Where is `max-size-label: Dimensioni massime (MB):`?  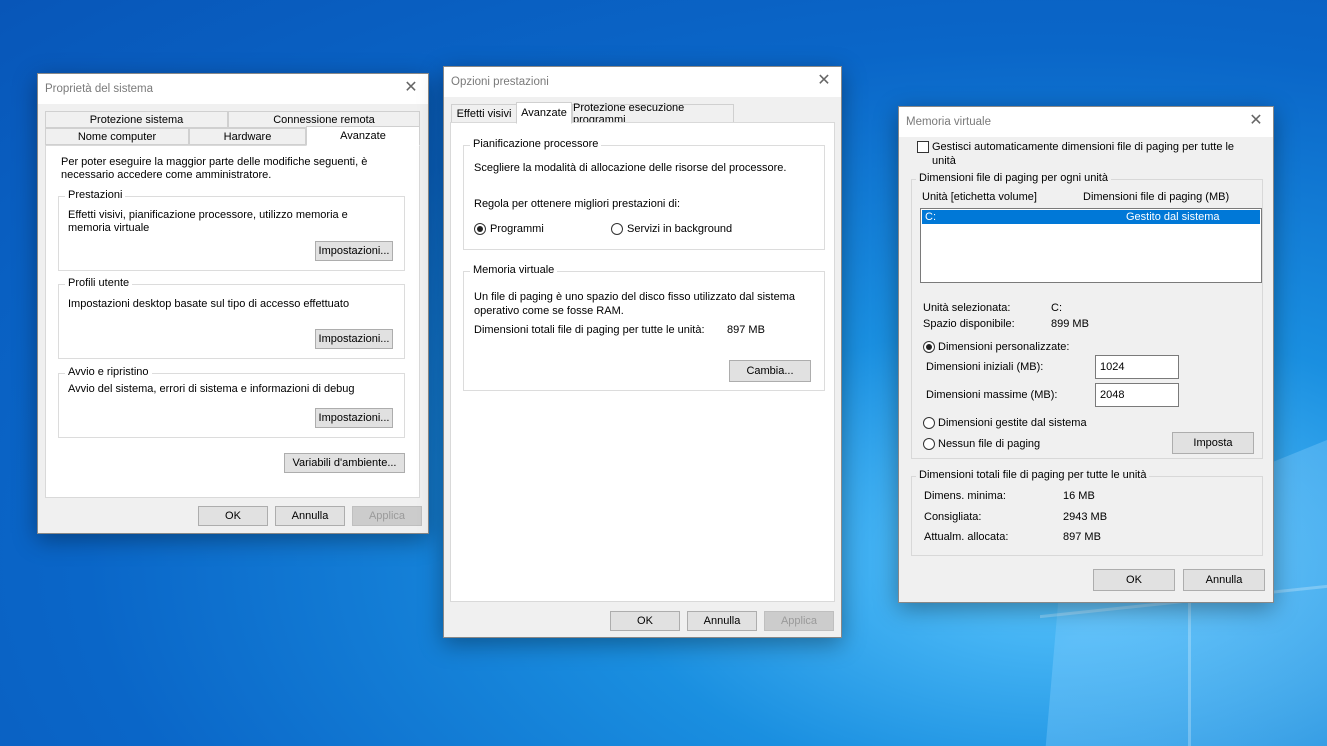
max-size-label: Dimensioni massime (MB): is located at coordinates (992, 395).